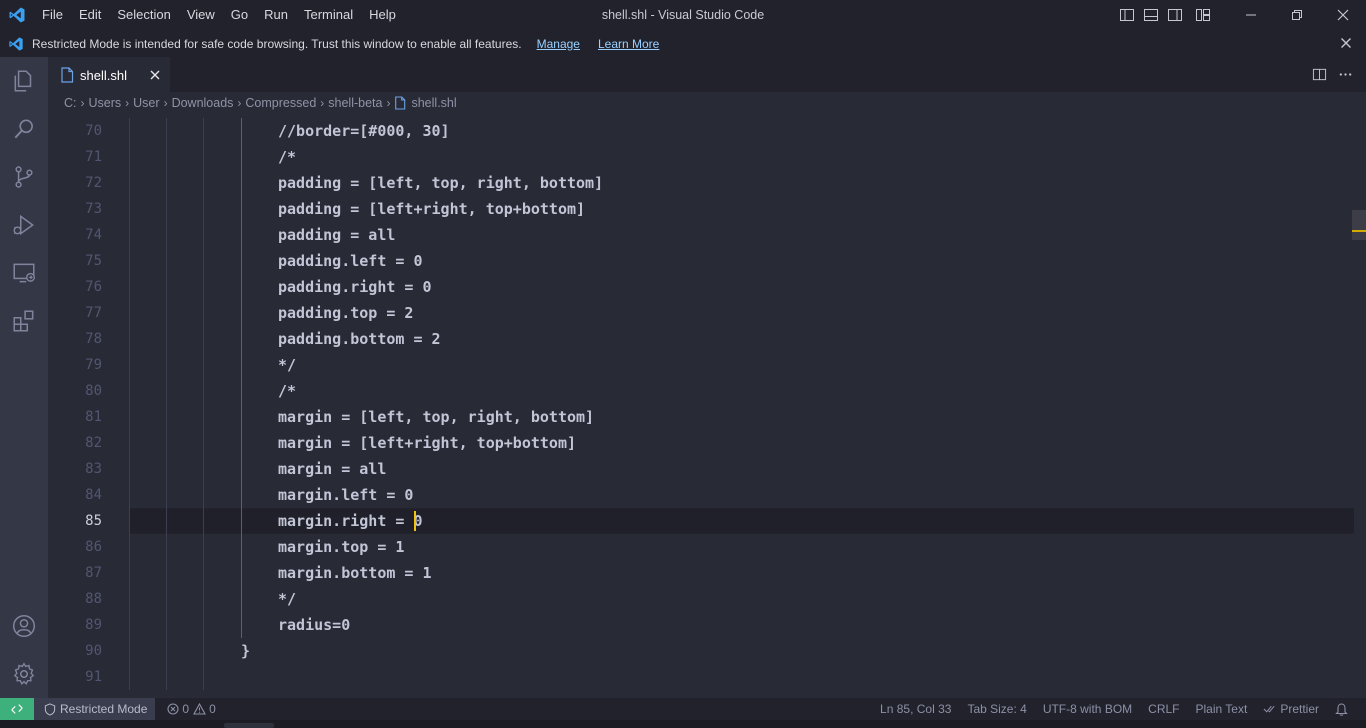 This screenshot has height=728, width=1366. Describe the element at coordinates (350, 521) in the screenshot. I see `code-line: margin.right = 0` at that location.